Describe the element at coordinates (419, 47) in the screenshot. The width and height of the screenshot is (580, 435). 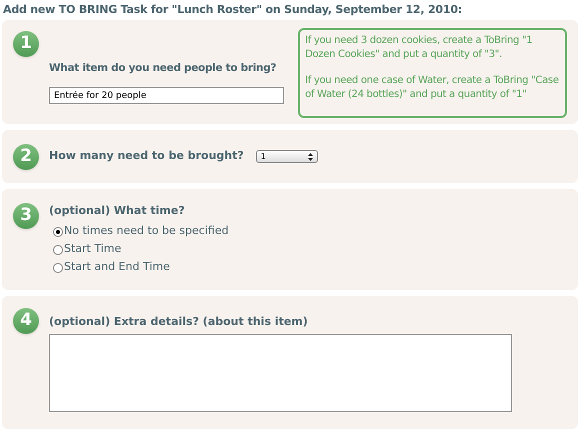
I see `tip-text: If you need 3 dozen cookies, create a ToBring "1 Dozen Cookies" and put a quantity of "3".` at that location.